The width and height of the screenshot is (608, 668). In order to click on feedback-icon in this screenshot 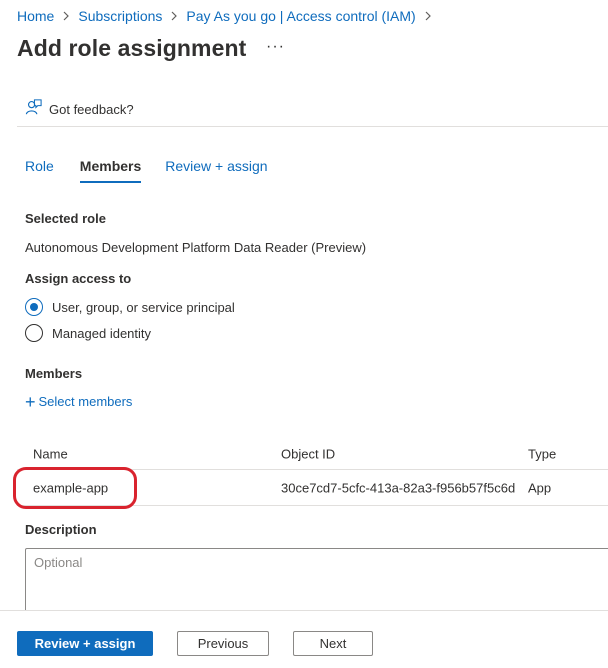, I will do `click(33, 109)`.